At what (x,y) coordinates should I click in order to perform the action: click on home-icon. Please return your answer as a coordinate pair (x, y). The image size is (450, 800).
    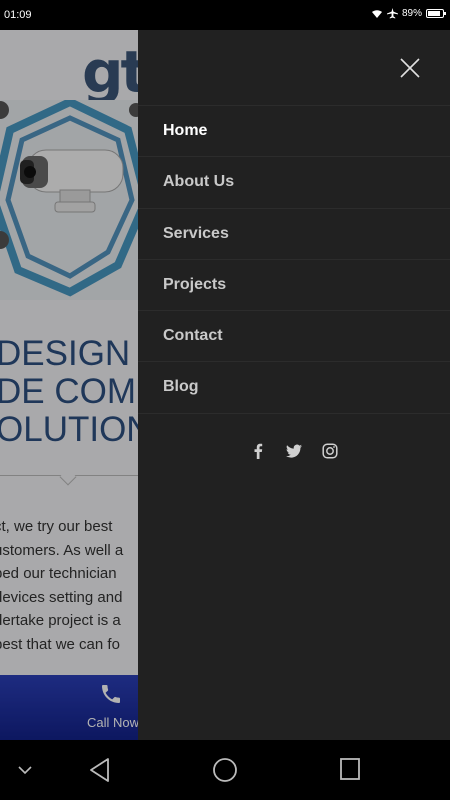
    Looking at the image, I should click on (225, 770).